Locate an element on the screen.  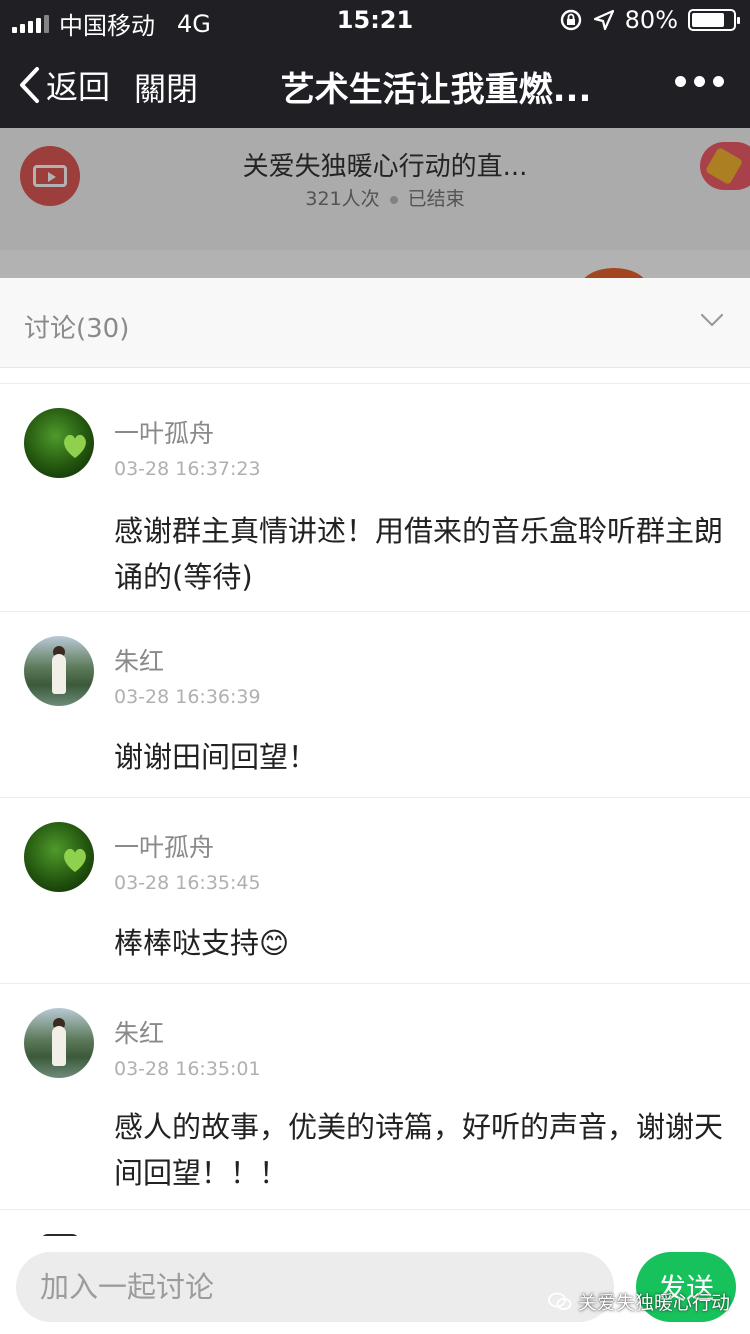
location-arrow-icon is located at coordinates (603, 20).